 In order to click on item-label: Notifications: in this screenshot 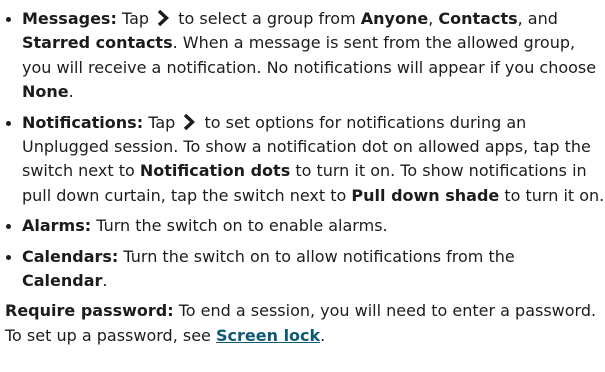, I will do `click(83, 122)`.